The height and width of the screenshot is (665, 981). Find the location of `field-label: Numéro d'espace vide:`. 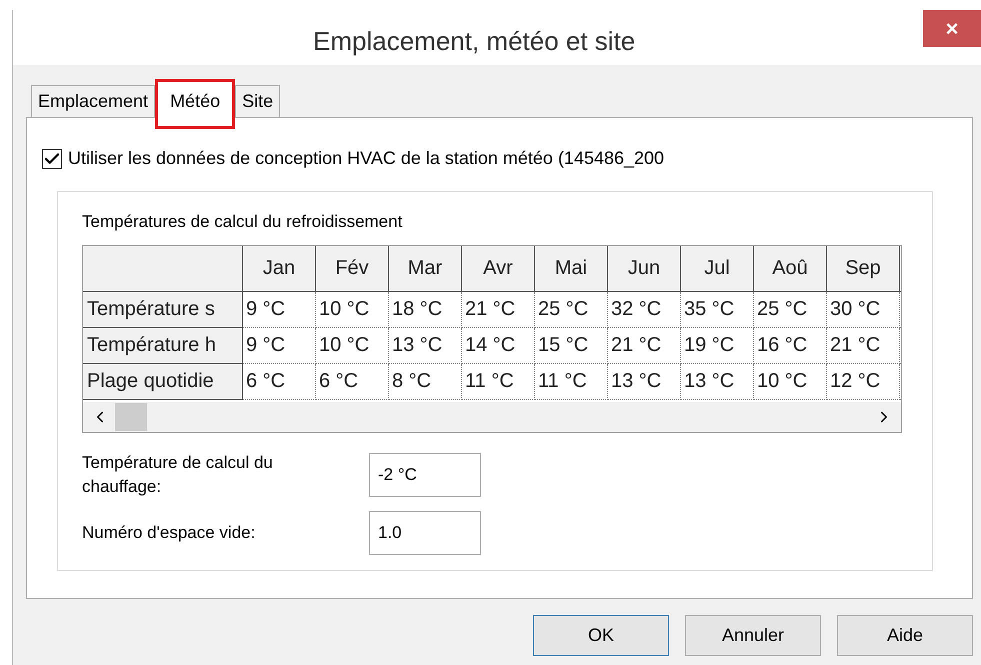

field-label: Numéro d'espace vide: is located at coordinates (169, 533).